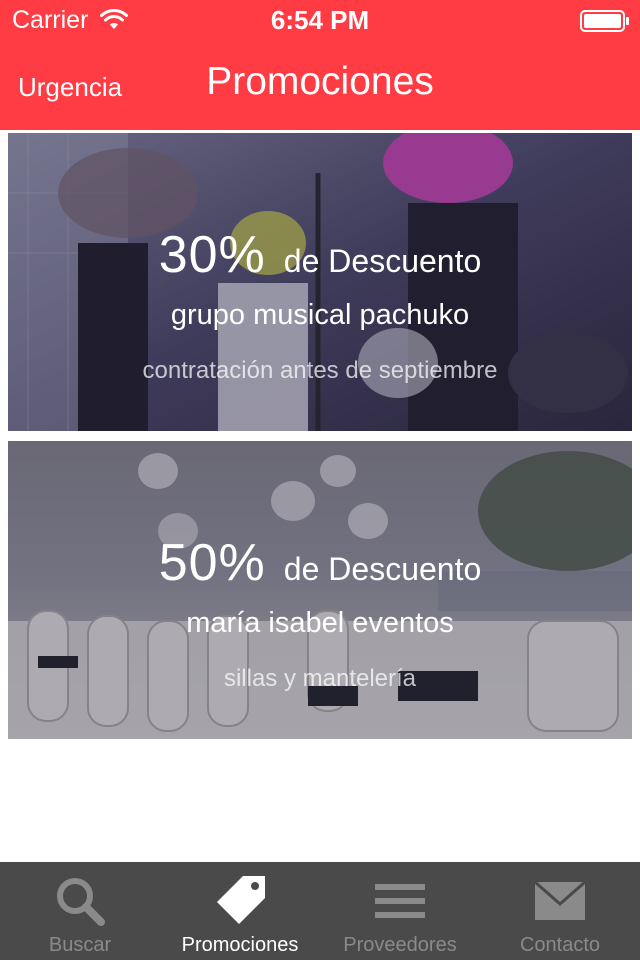 The width and height of the screenshot is (640, 960). I want to click on tab-bar: Buscar Promociones Proveedores Contacto, so click(320, 911).